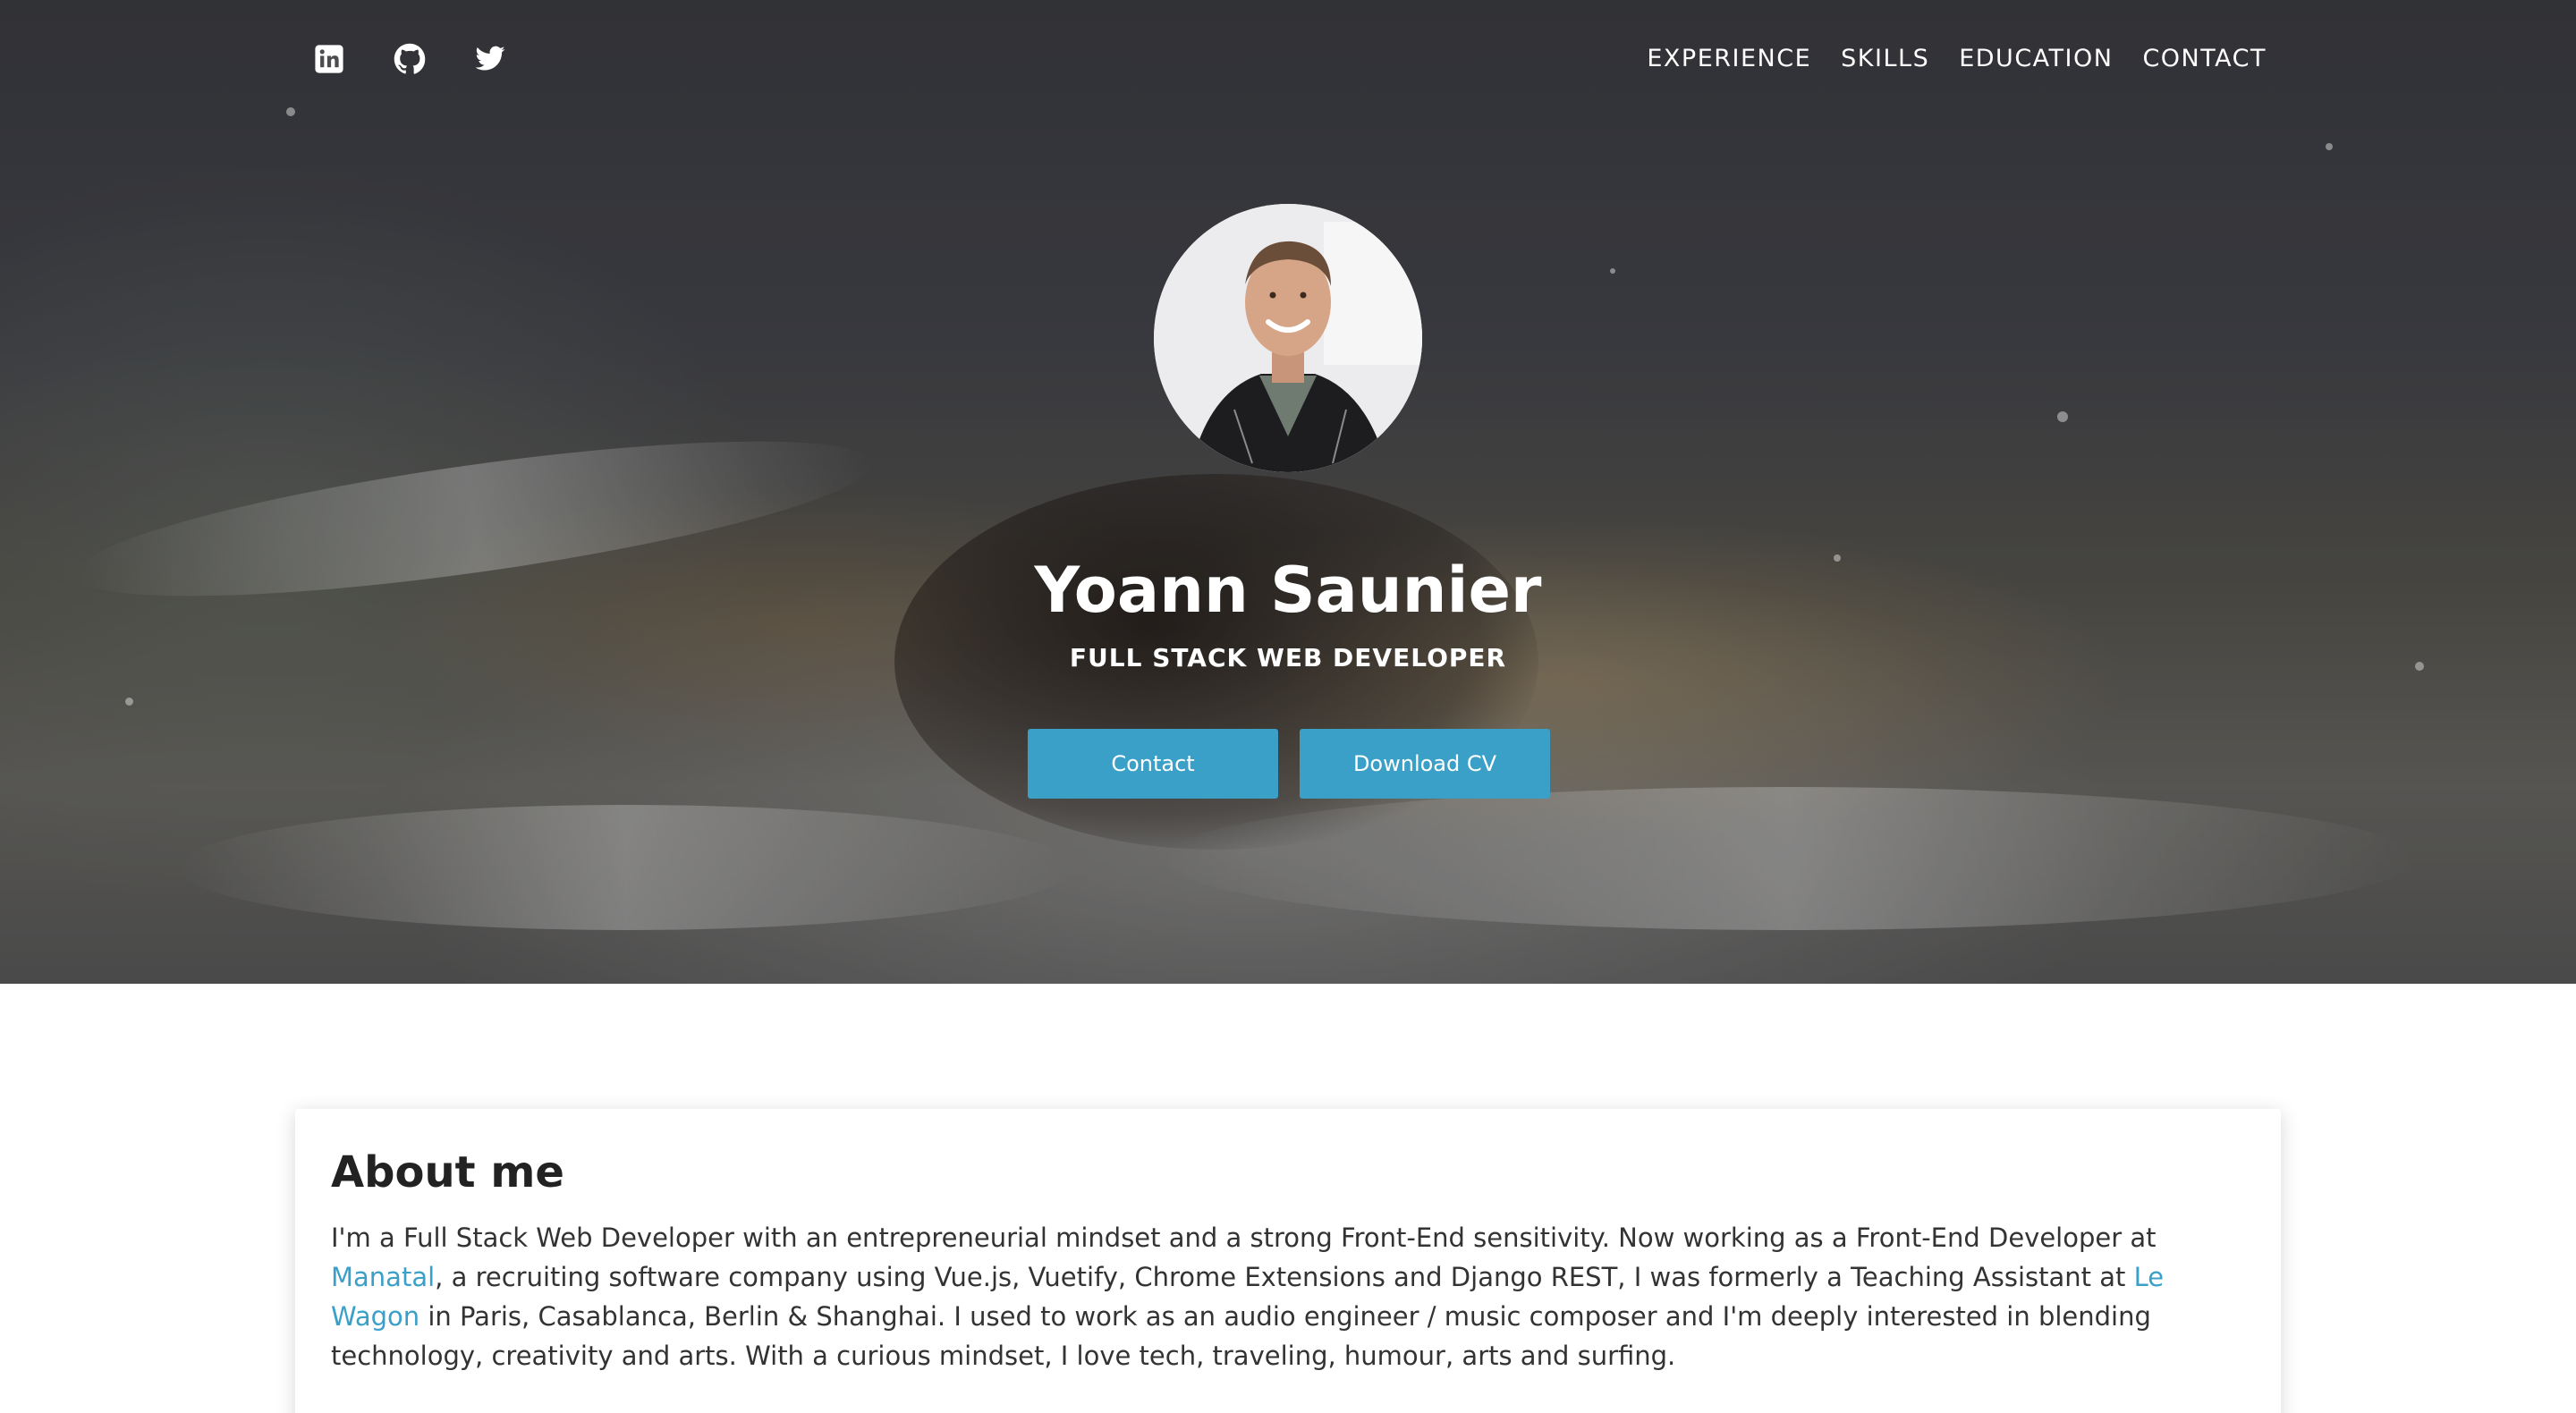 Image resolution: width=2576 pixels, height=1413 pixels. Describe the element at coordinates (2204, 59) in the screenshot. I see `nav-item-contact: CONTACT` at that location.